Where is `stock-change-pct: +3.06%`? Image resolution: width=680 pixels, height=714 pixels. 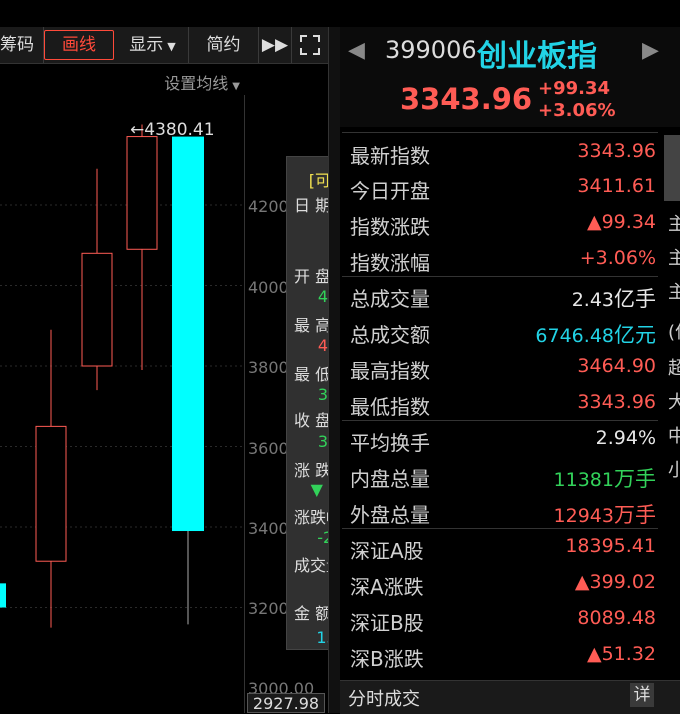 stock-change-pct: +3.06% is located at coordinates (577, 110).